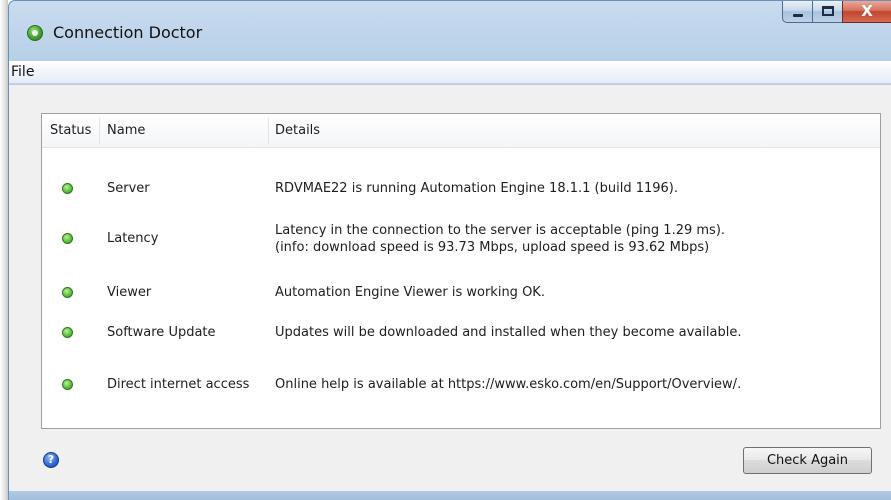  Describe the element at coordinates (126, 130) in the screenshot. I see `column-header-name: Name` at that location.